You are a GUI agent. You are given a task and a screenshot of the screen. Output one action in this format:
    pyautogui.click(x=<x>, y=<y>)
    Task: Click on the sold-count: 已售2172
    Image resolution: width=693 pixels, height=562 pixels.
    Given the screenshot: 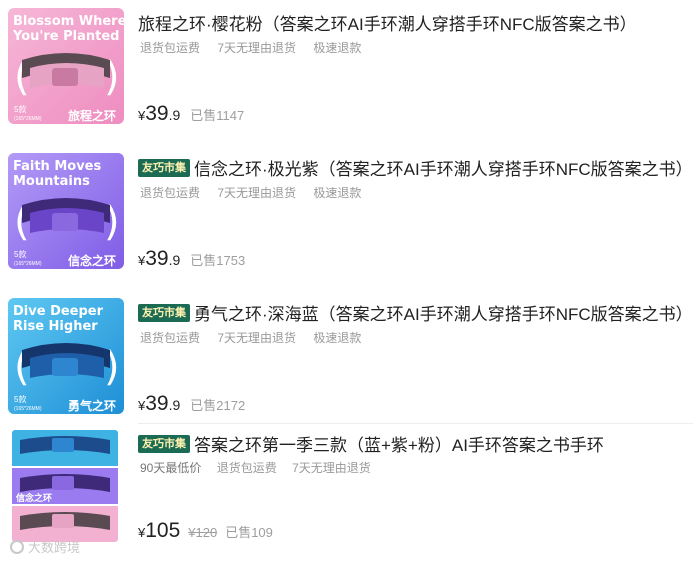 What is the action you would take?
    pyautogui.click(x=218, y=405)
    